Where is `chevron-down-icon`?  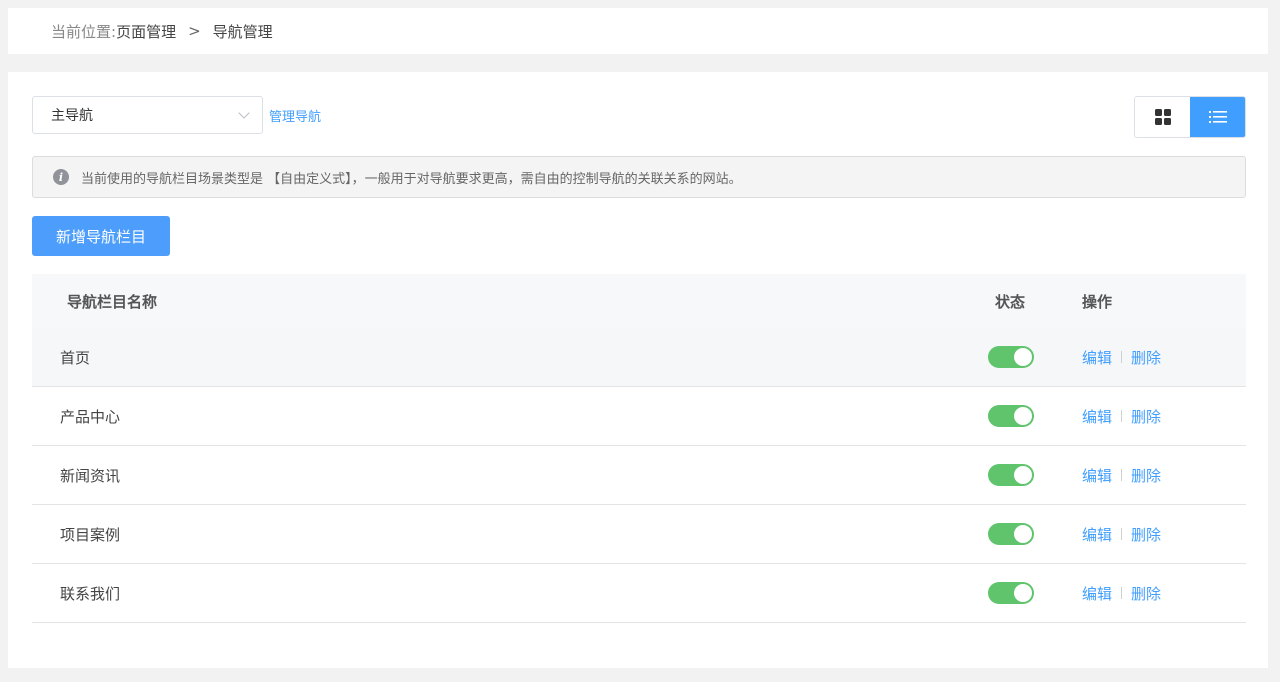
chevron-down-icon is located at coordinates (244, 113).